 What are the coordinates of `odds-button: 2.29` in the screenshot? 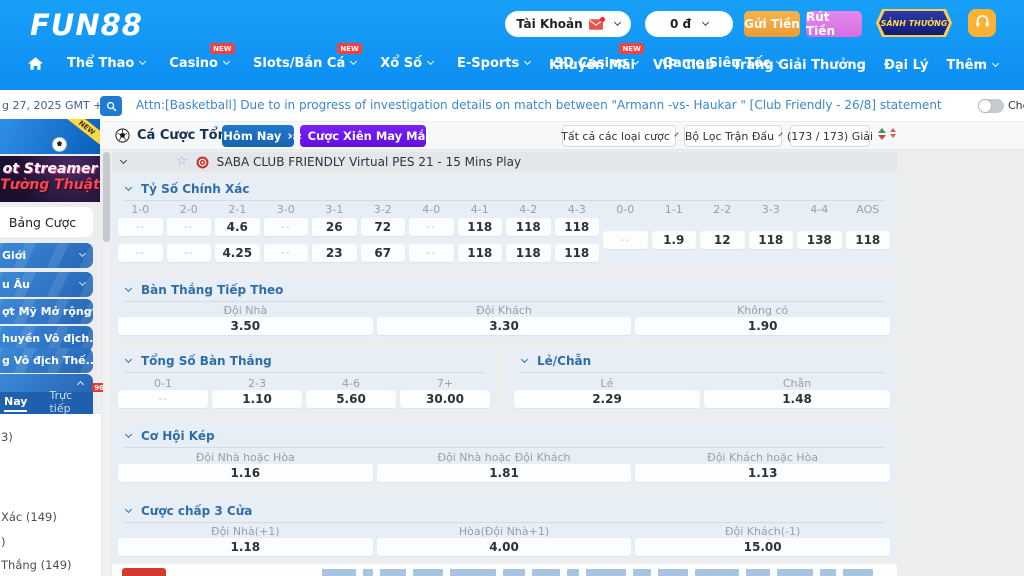 It's located at (607, 399).